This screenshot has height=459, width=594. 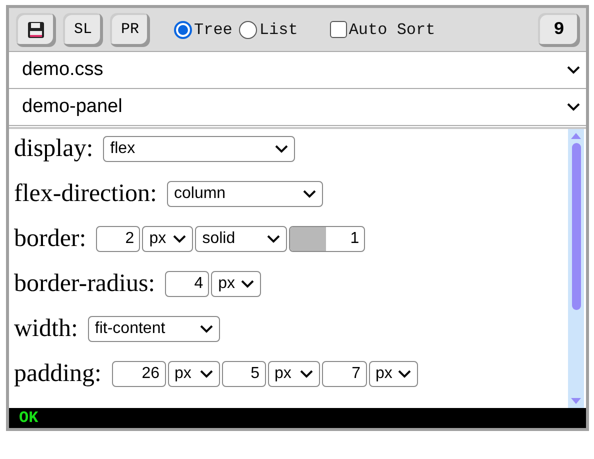 What do you see at coordinates (383, 29) in the screenshot?
I see `auto-sort-checkbox: Auto Sort` at bounding box center [383, 29].